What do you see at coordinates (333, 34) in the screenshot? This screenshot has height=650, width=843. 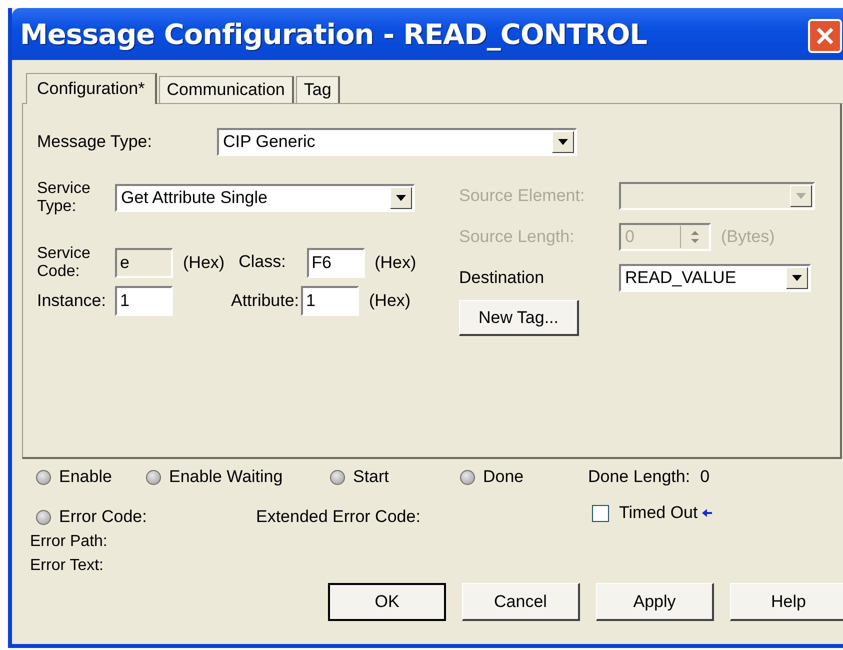 I see `window-title: Message Configuration - READ_CONTROL` at bounding box center [333, 34].